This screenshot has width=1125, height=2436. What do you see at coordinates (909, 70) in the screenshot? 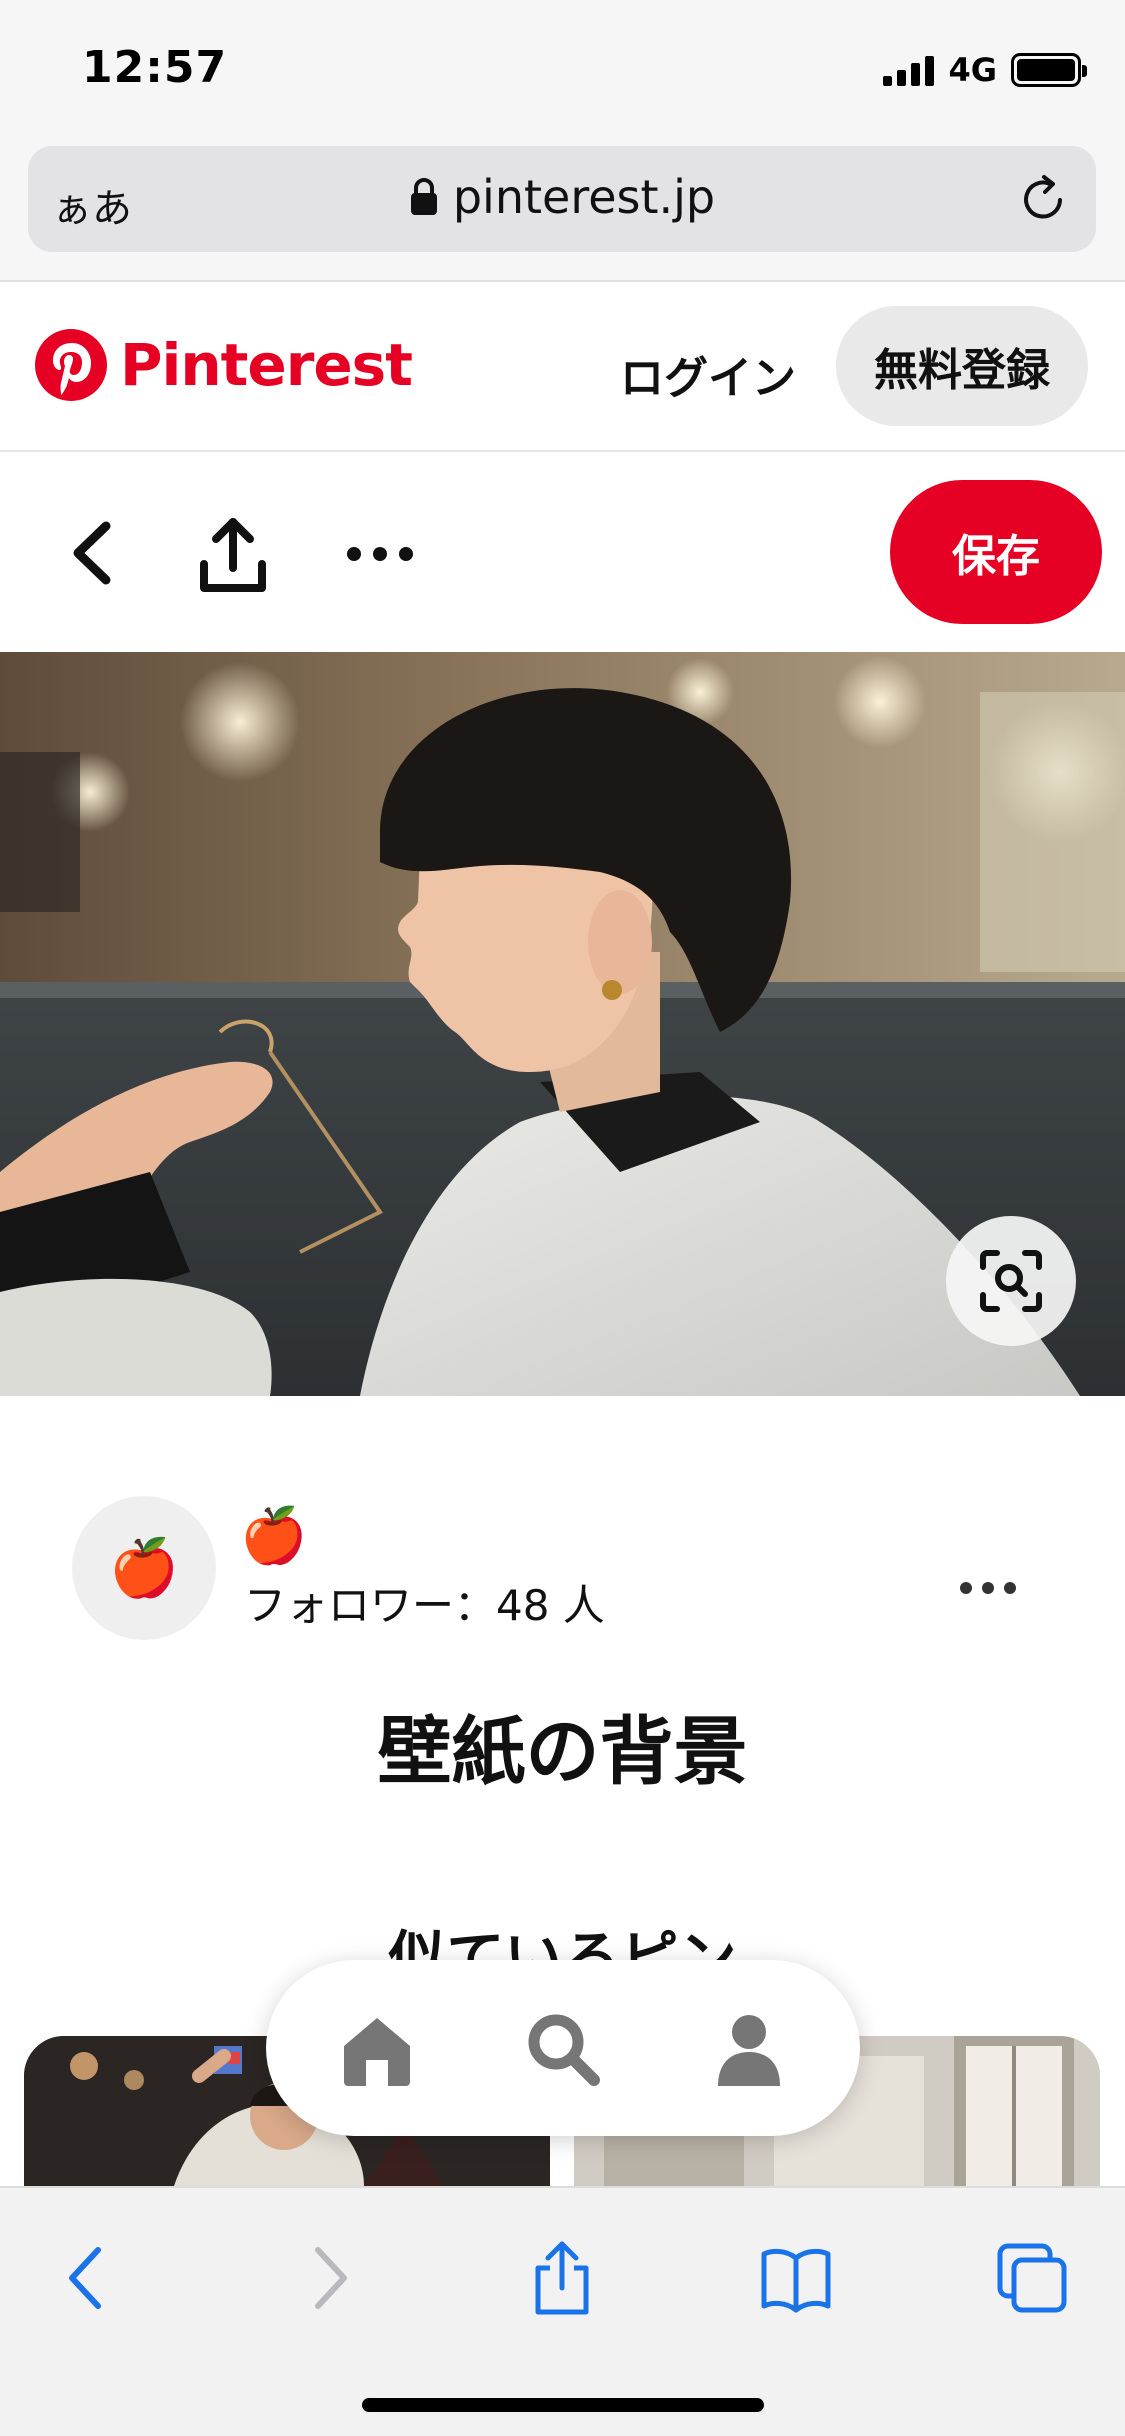
I see `signal-icon` at bounding box center [909, 70].